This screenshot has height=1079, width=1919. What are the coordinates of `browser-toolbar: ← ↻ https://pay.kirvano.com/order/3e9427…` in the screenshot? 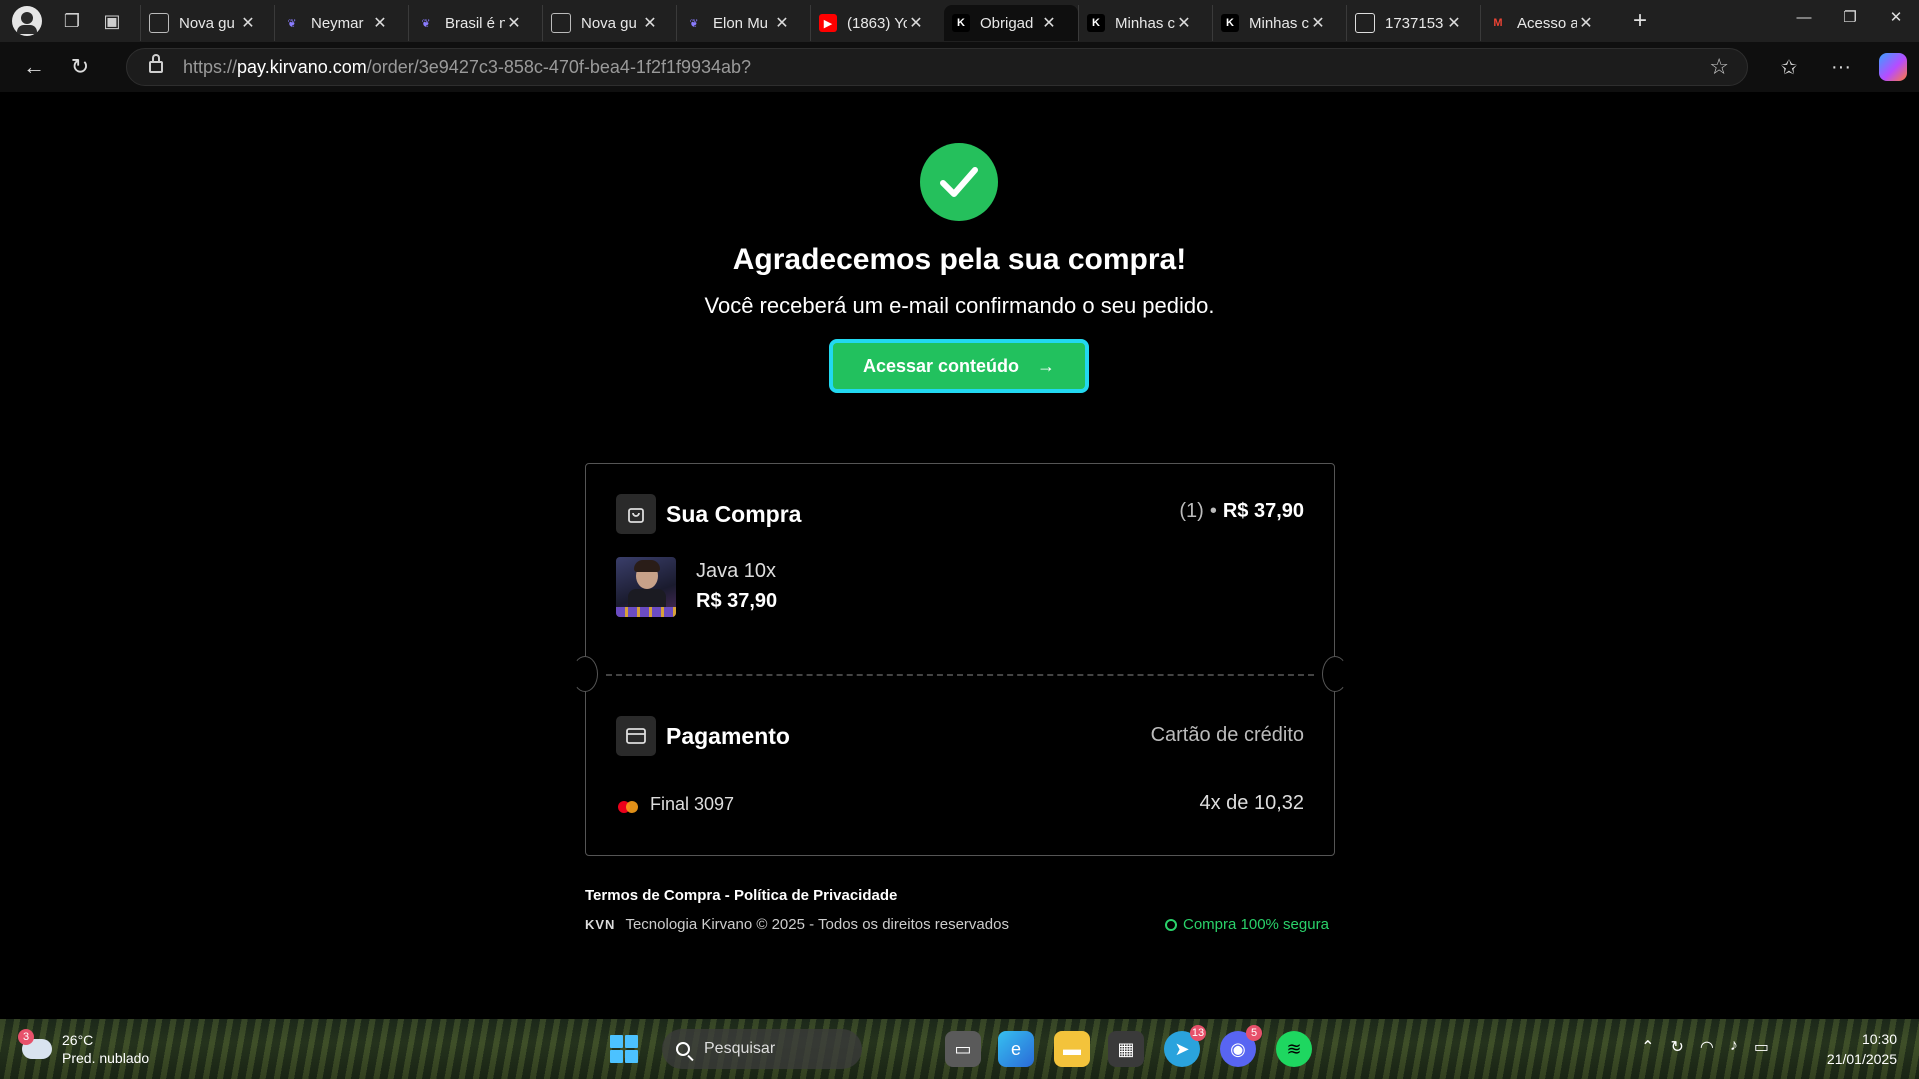 It's located at (959, 67).